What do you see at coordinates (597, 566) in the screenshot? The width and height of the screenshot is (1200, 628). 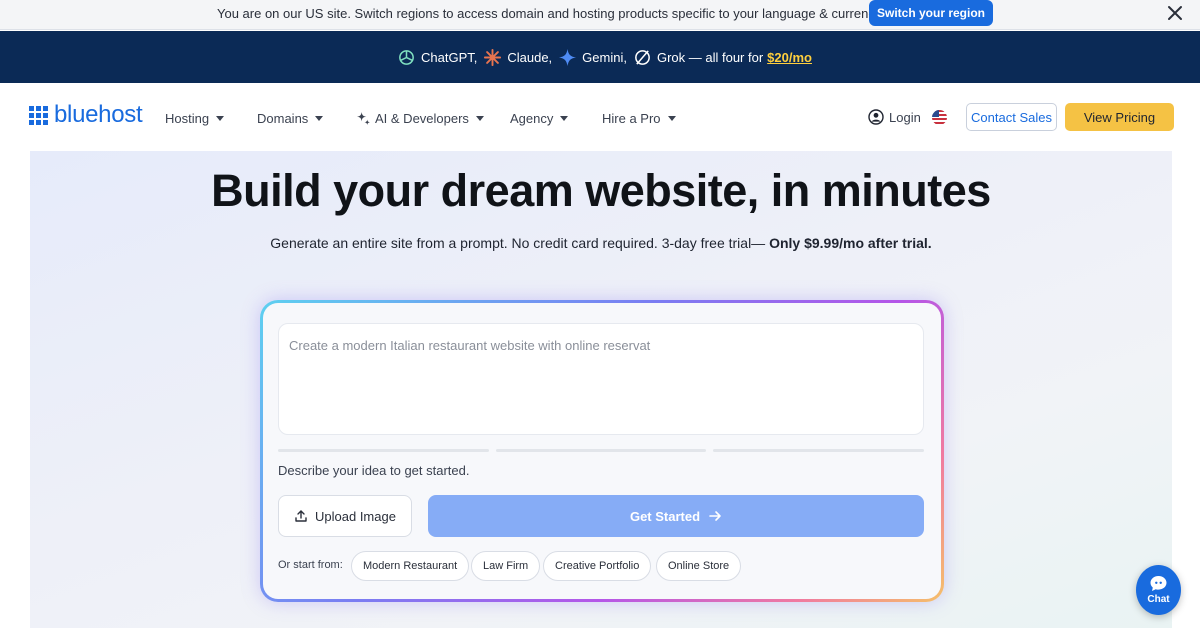 I see `template-chip-creative-portfolio: Creative Portfolio` at bounding box center [597, 566].